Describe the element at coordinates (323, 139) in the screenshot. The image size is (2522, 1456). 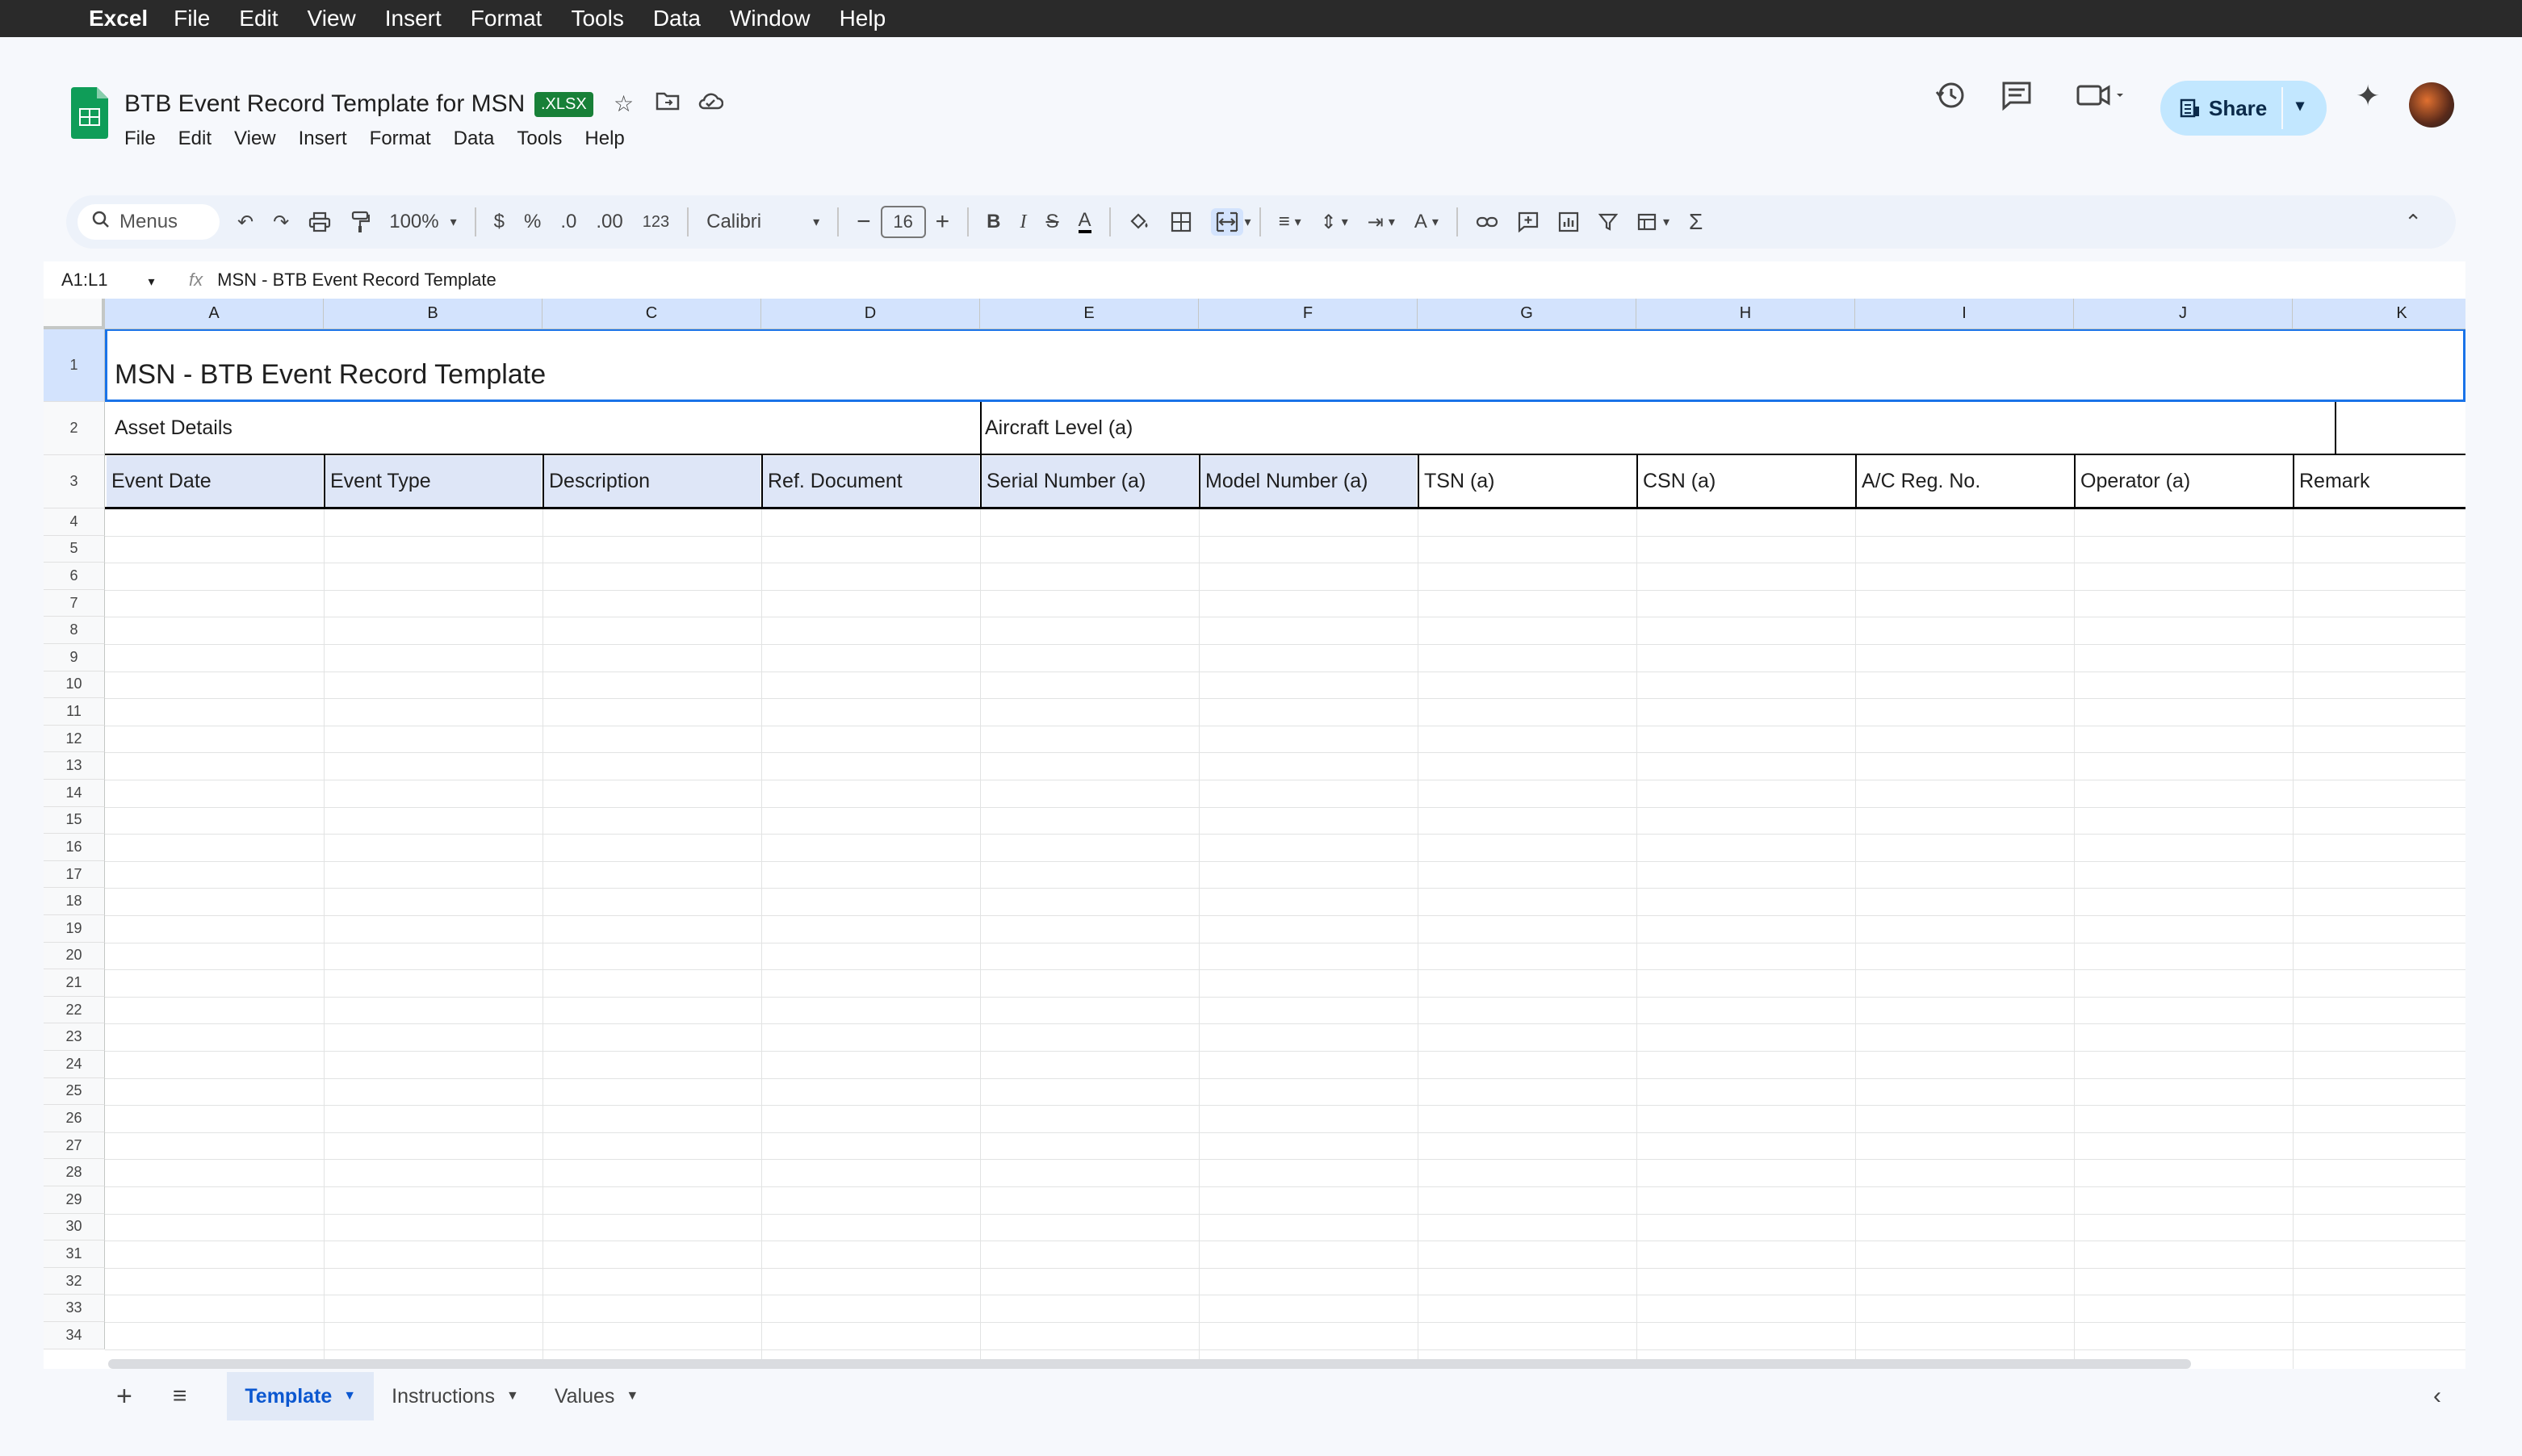
I see `menu-insert: Insert` at that location.